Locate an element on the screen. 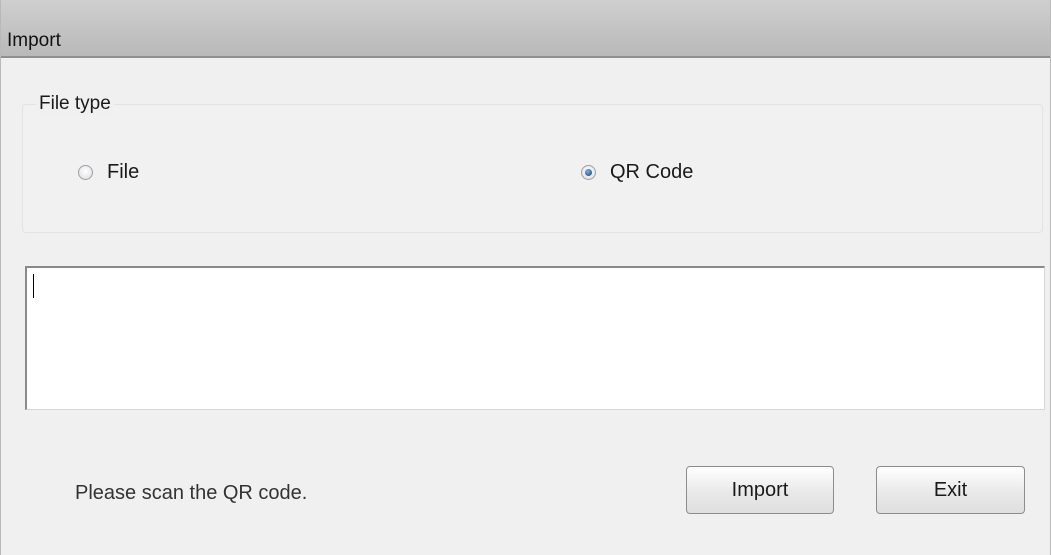 This screenshot has width=1051, height=555. window-title: Import is located at coordinates (34, 40).